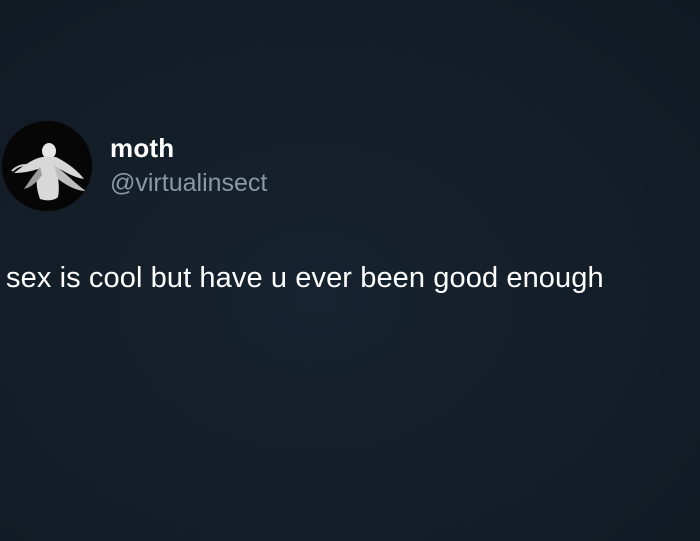 This screenshot has width=700, height=541. What do you see at coordinates (188, 148) in the screenshot?
I see `author-display-name: moth` at bounding box center [188, 148].